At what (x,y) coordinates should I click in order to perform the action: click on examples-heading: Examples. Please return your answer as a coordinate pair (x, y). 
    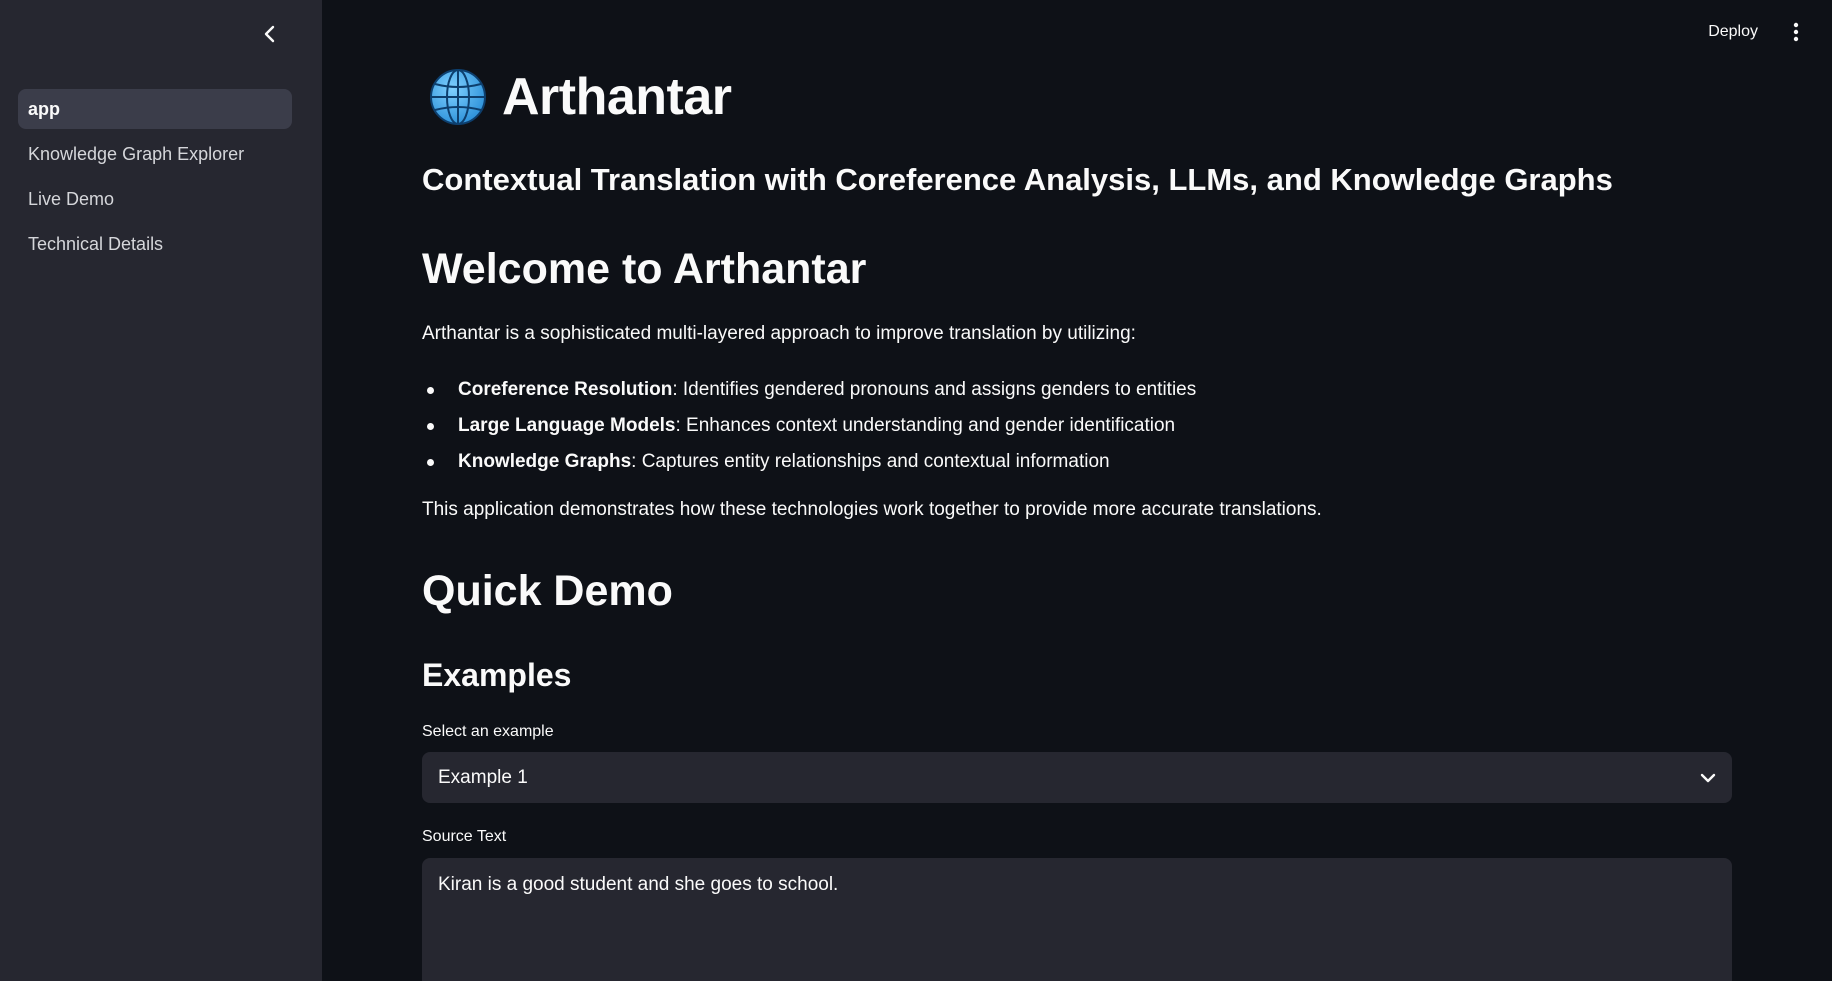
    Looking at the image, I should click on (497, 675).